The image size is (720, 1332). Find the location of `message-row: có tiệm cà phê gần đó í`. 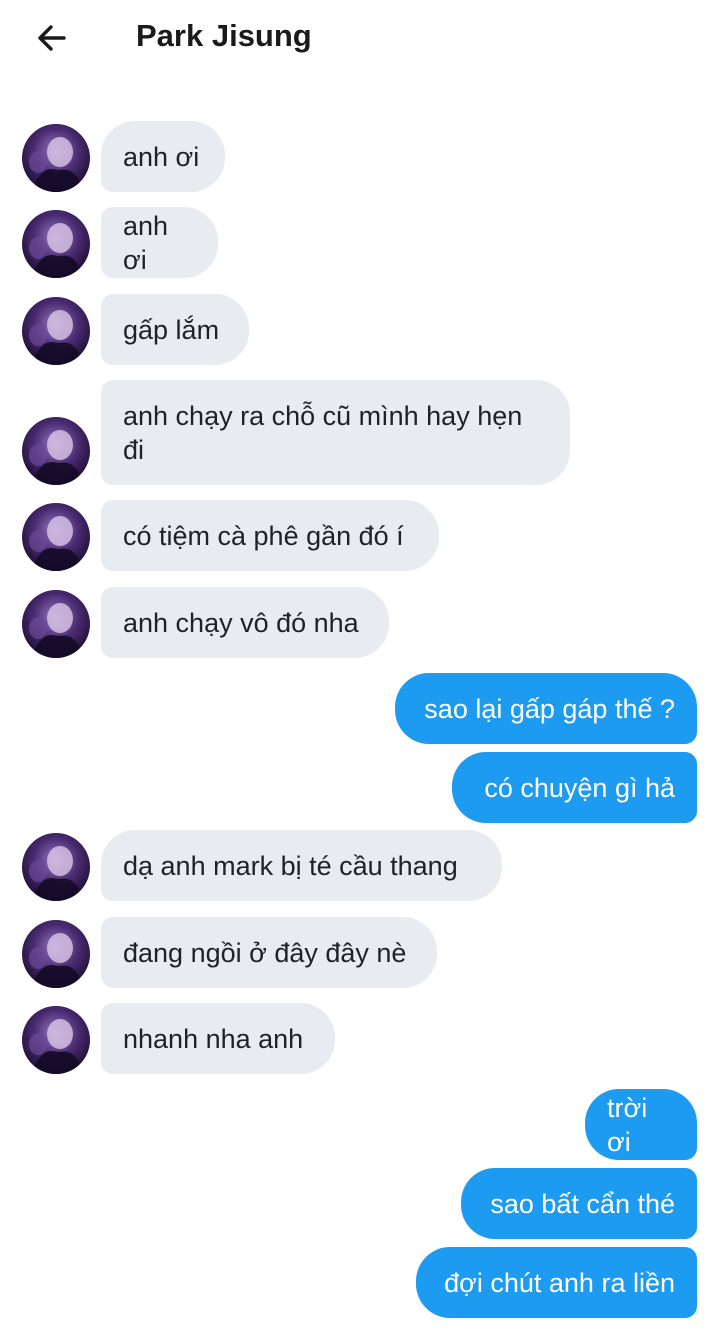

message-row: có tiệm cà phê gần đó í is located at coordinates (360, 535).